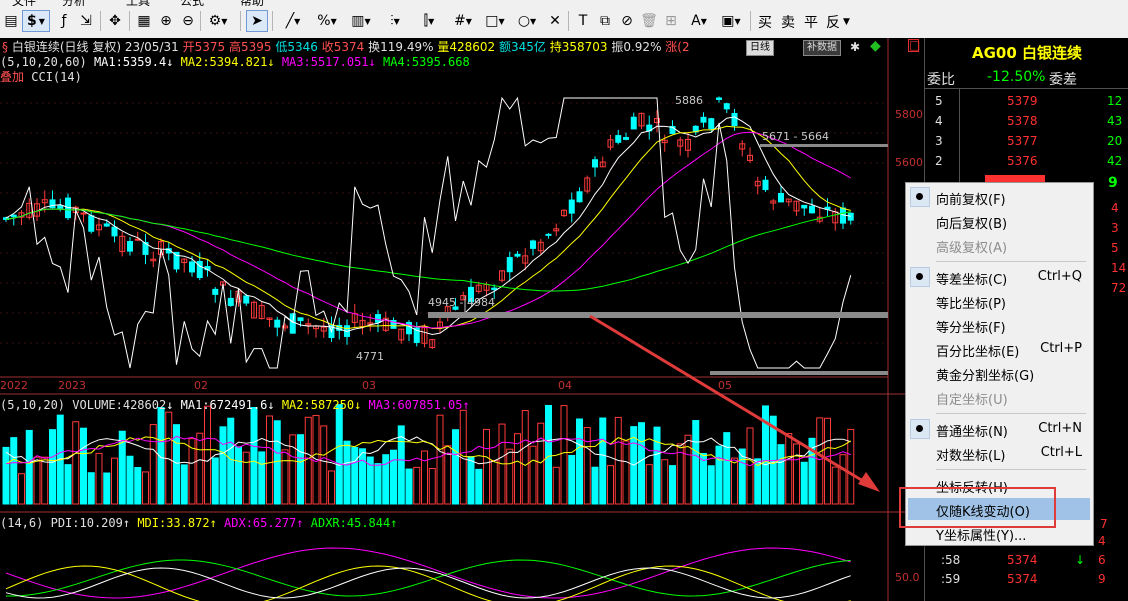 The width and height of the screenshot is (1128, 601). What do you see at coordinates (166, 21) in the screenshot?
I see `zoom-in-icon: ⊕` at bounding box center [166, 21].